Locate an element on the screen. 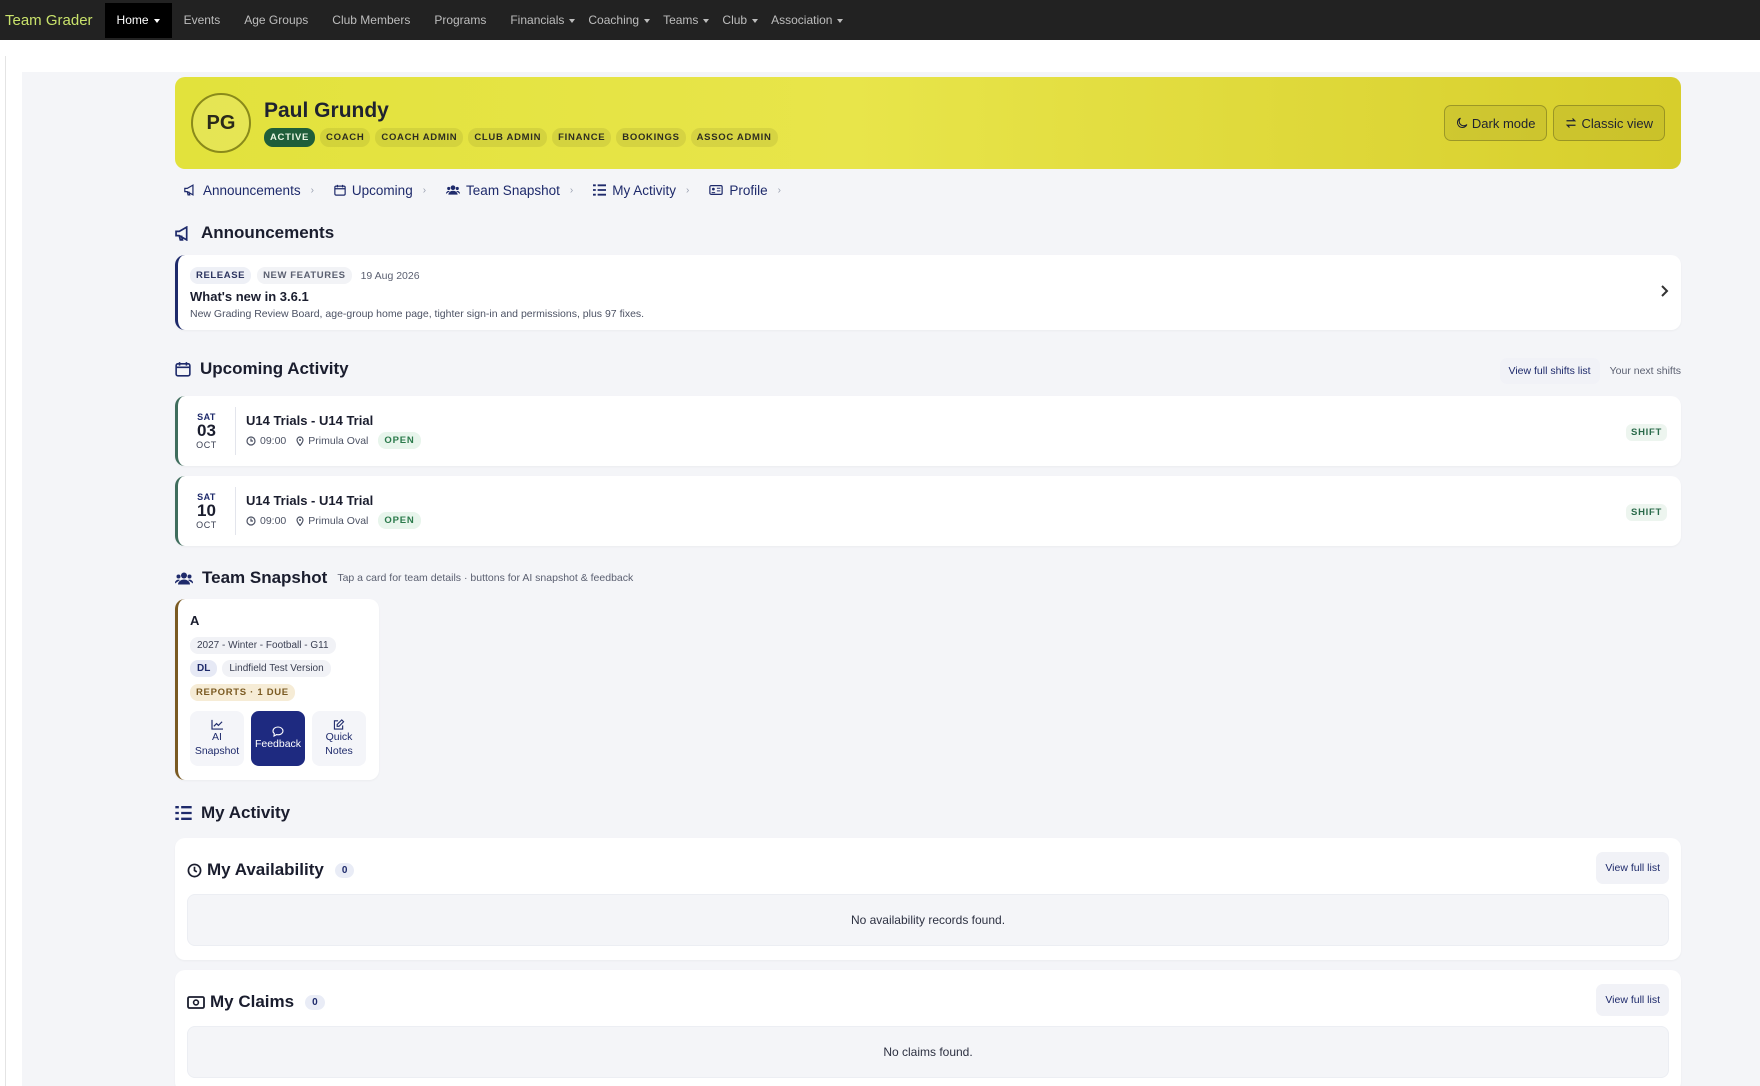  nav-financials: Financials is located at coordinates (539, 20).